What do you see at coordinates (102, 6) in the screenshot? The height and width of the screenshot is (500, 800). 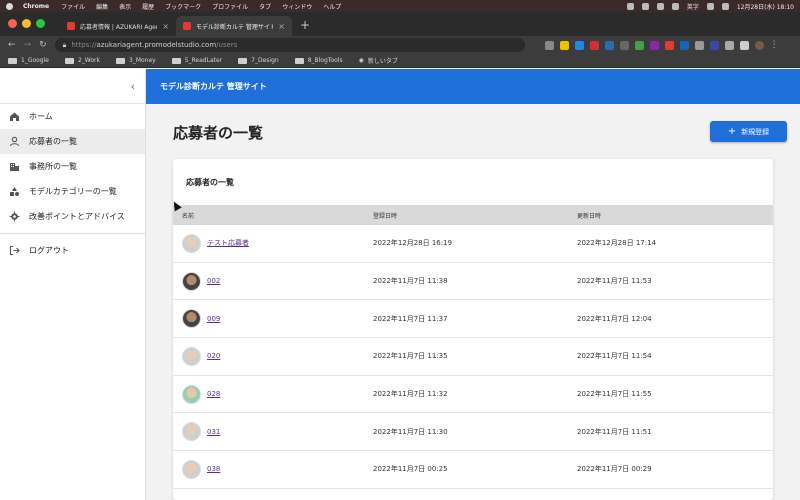 I see `menubar-item: 編集` at bounding box center [102, 6].